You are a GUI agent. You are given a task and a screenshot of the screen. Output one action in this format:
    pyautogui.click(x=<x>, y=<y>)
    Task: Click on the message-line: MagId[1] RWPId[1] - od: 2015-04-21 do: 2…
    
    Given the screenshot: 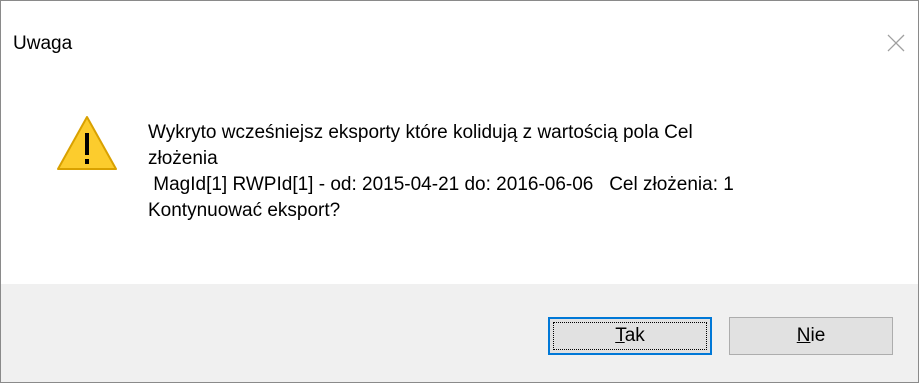 What is the action you would take?
    pyautogui.click(x=441, y=184)
    